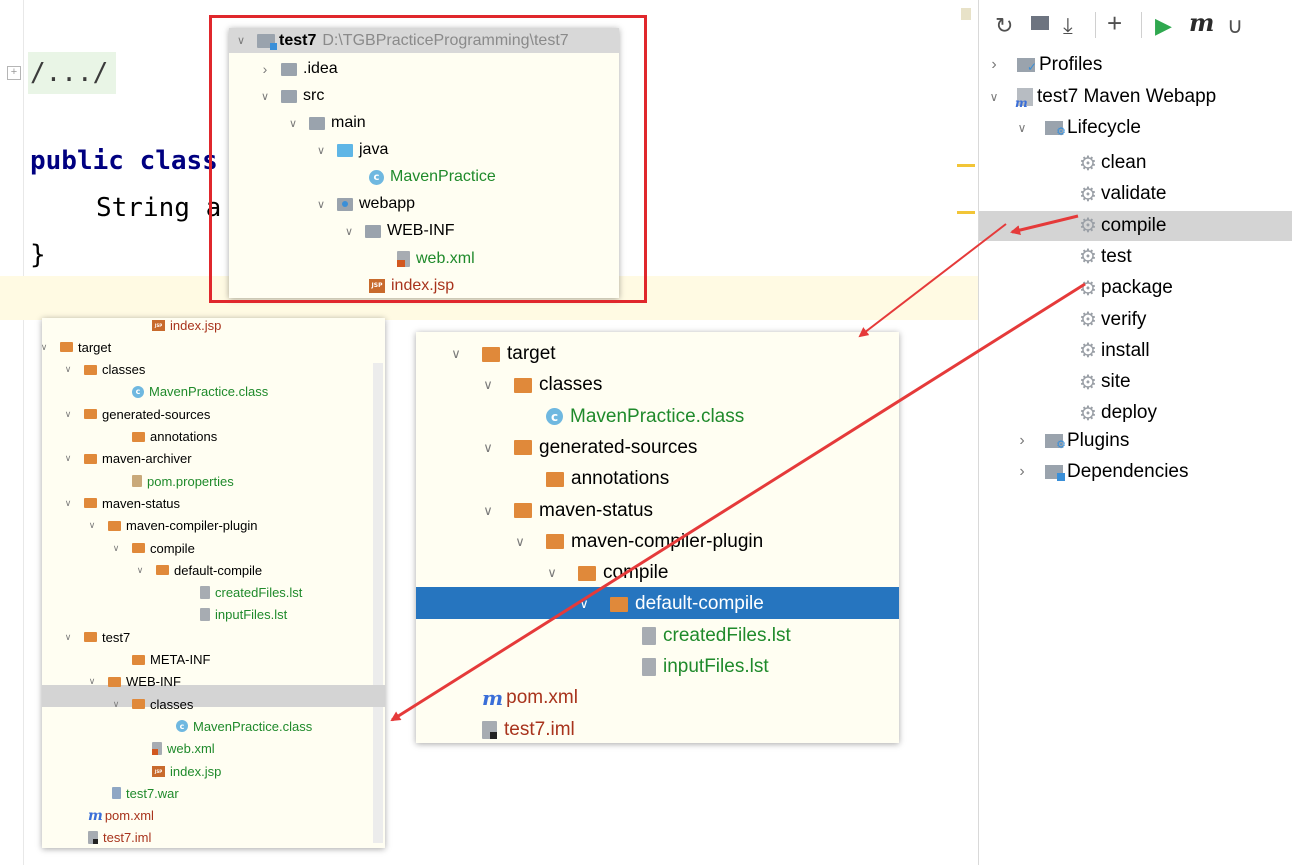  What do you see at coordinates (932, 280) in the screenshot?
I see `arrow-to-target` at bounding box center [932, 280].